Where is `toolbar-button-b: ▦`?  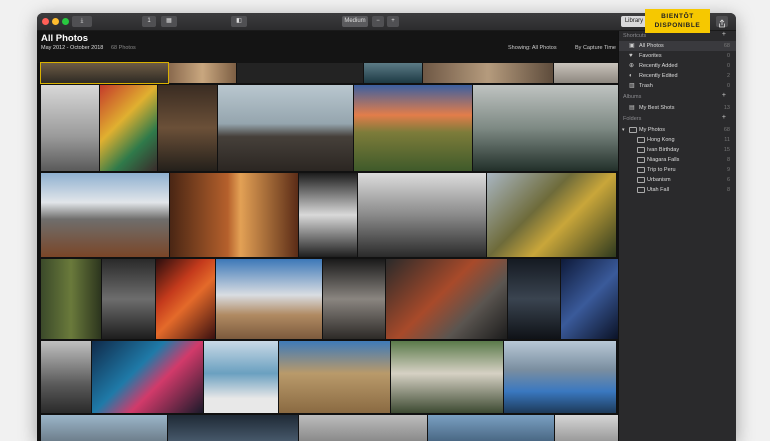 toolbar-button-b: ▦ is located at coordinates (169, 21).